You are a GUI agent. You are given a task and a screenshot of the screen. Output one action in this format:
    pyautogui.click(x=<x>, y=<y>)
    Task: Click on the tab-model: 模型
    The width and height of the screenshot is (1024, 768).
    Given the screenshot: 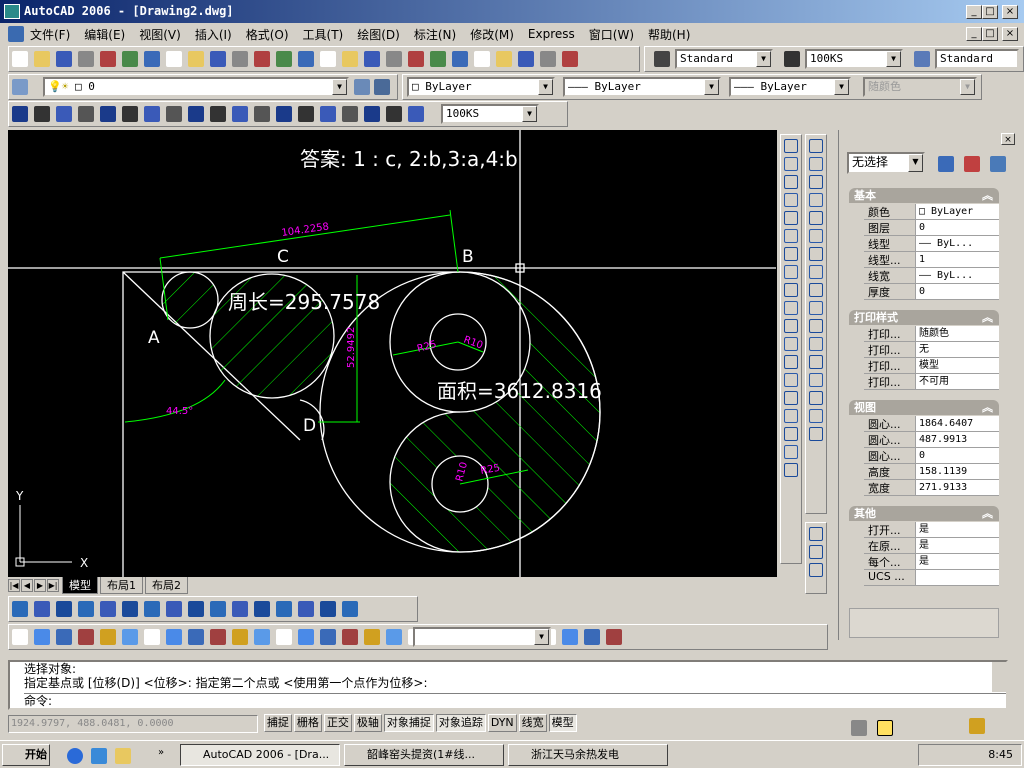 What is the action you would take?
    pyautogui.click(x=80, y=585)
    